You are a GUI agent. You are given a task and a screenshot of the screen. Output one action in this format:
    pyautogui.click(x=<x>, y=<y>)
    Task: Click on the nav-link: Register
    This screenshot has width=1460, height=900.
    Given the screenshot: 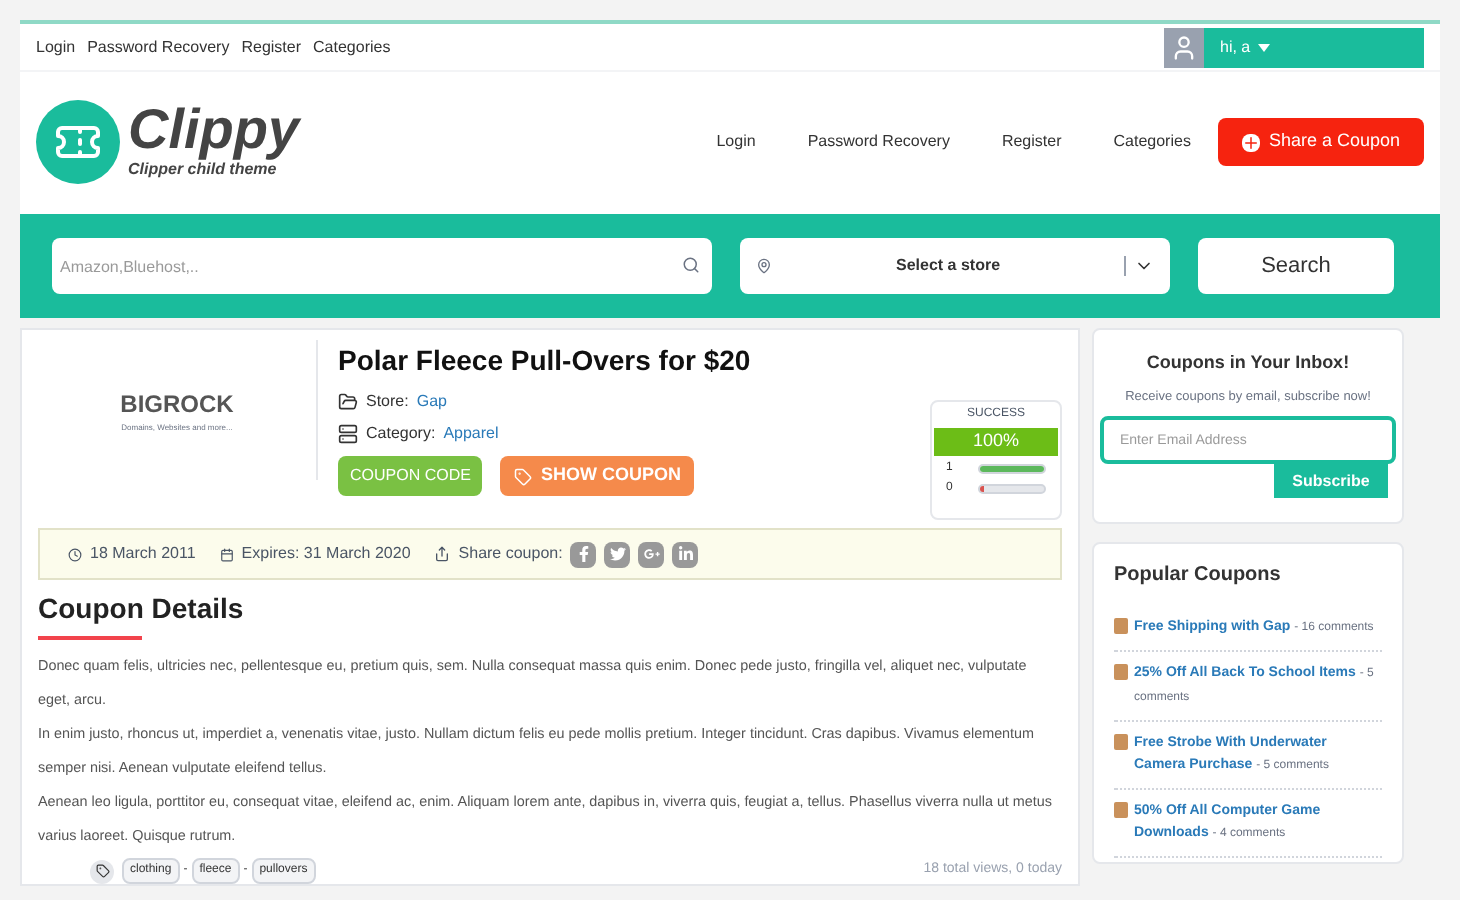 What is the action you would take?
    pyautogui.click(x=1031, y=142)
    